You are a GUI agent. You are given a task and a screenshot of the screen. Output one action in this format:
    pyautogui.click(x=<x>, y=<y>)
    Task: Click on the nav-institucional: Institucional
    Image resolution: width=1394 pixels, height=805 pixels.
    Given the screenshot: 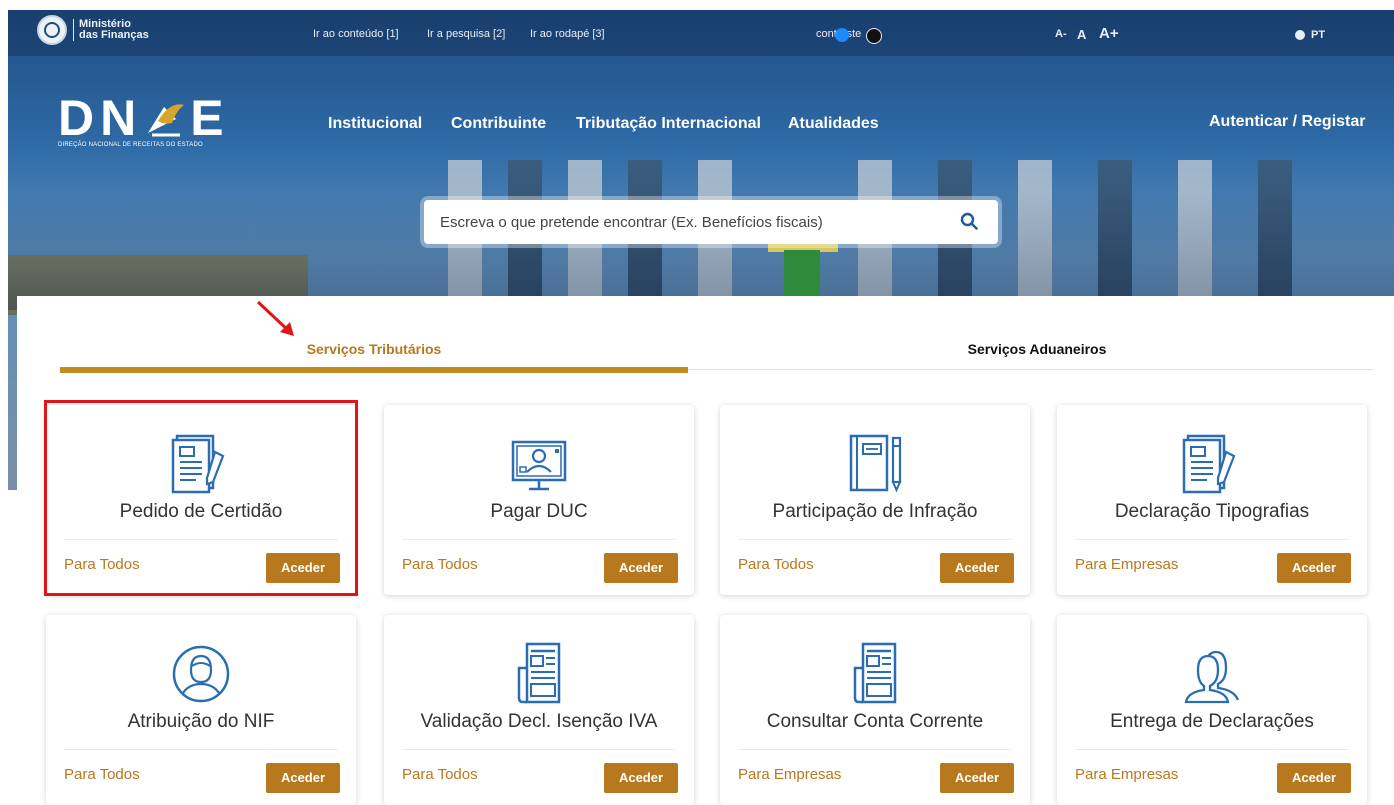 What is the action you would take?
    pyautogui.click(x=375, y=124)
    